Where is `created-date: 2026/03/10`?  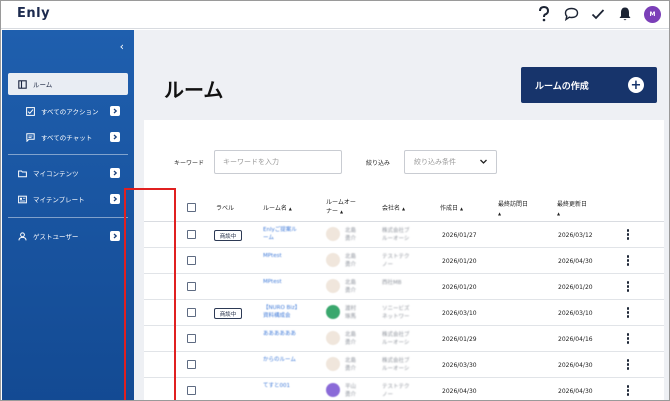
created-date: 2026/03/10 is located at coordinates (459, 313).